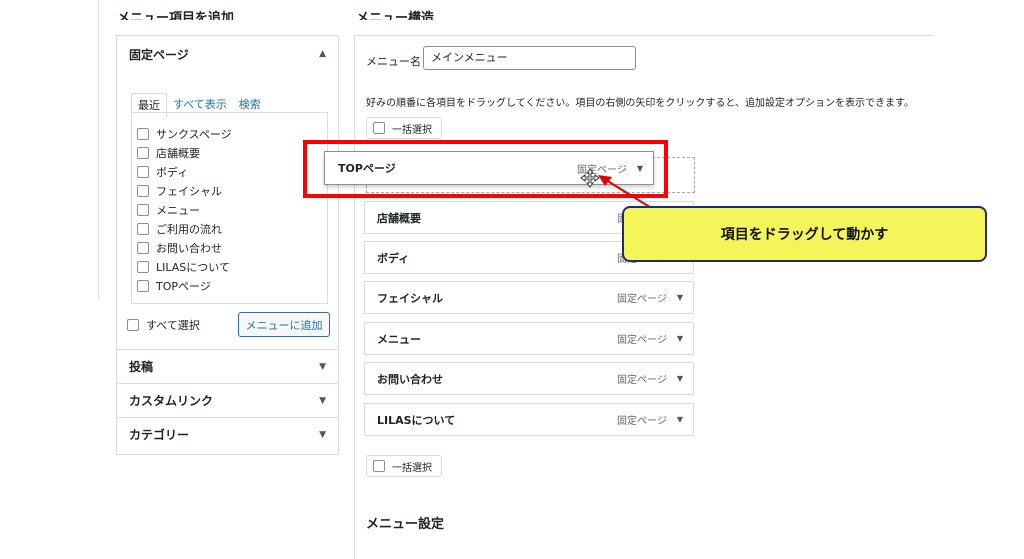 This screenshot has height=559, width=1024. Describe the element at coordinates (399, 218) in the screenshot. I see `menu-item-title: 店舗概要` at that location.